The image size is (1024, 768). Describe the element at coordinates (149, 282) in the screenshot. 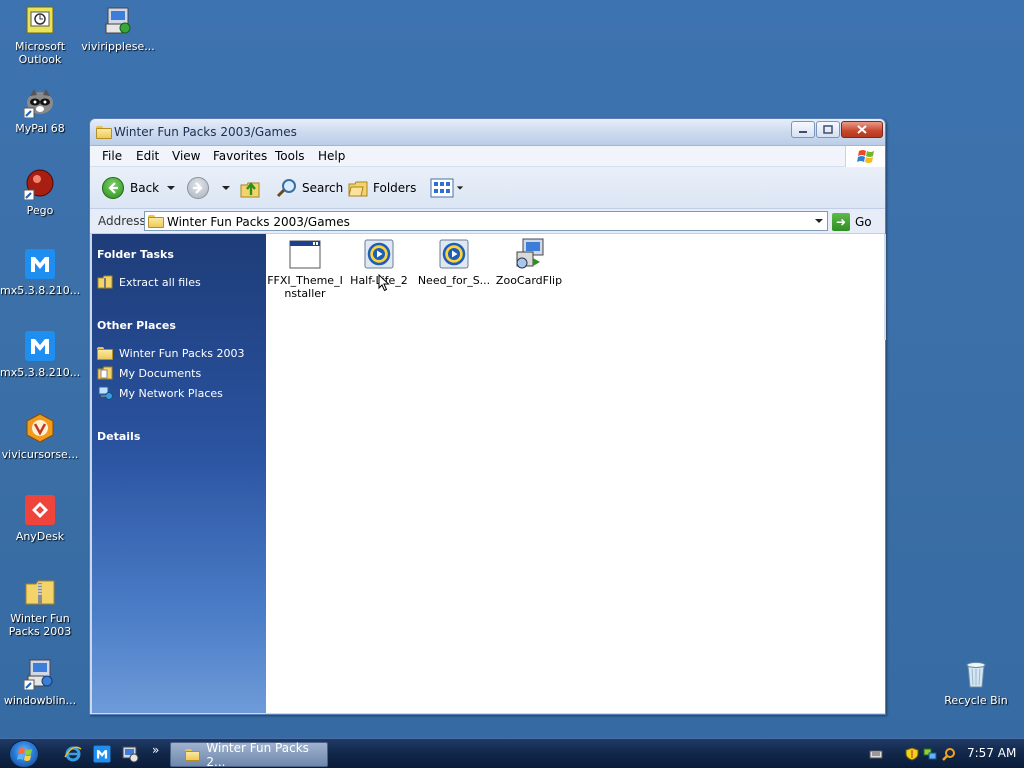

I see `task-extract-all-files: Extract all files` at that location.